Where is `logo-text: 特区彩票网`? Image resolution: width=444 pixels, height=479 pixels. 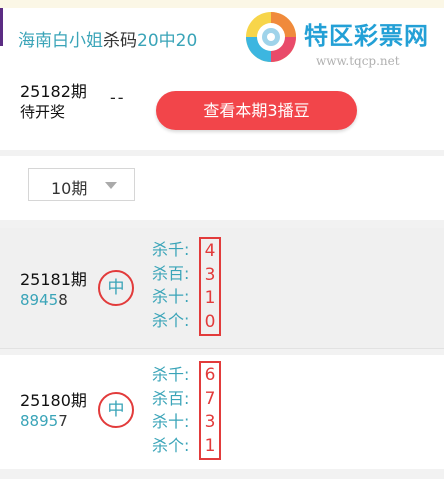
logo-text: 特区彩票网 is located at coordinates (366, 36).